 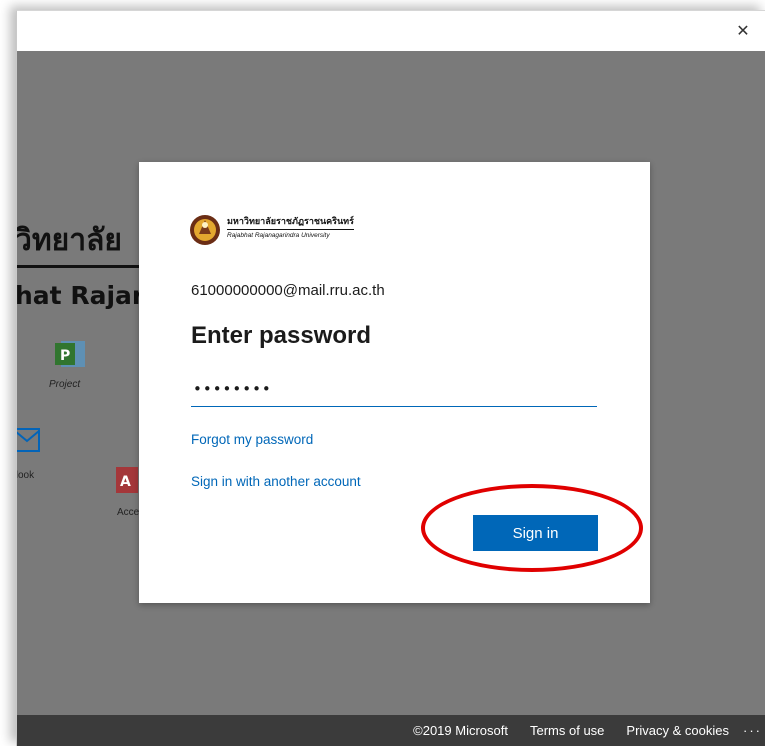 What do you see at coordinates (752, 730) in the screenshot?
I see `more-options-button: ···` at bounding box center [752, 730].